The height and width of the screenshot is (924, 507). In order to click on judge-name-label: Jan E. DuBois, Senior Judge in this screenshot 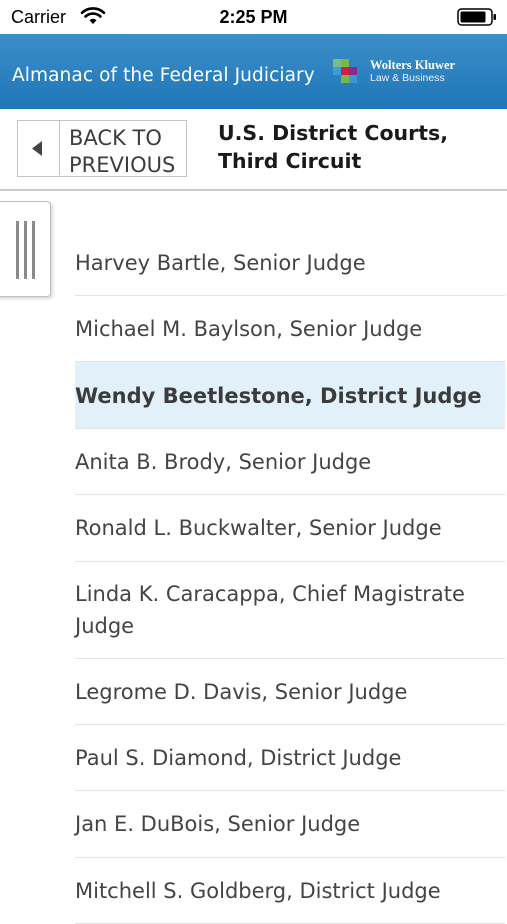, I will do `click(218, 824)`.